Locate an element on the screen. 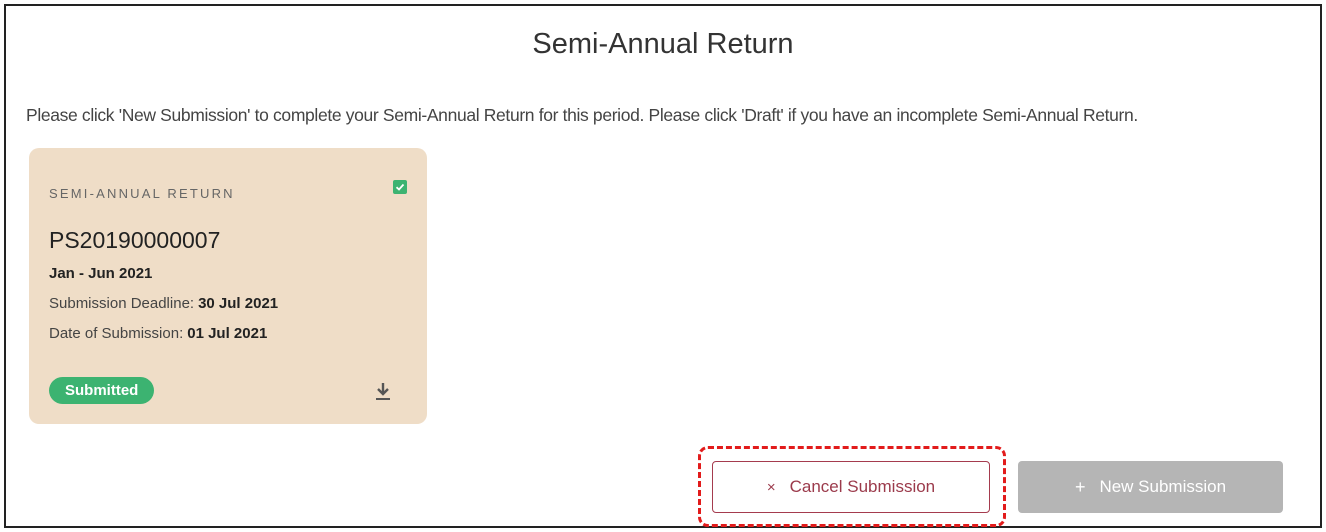 The height and width of the screenshot is (532, 1326). new-submission-button: + New Submission is located at coordinates (1150, 487).